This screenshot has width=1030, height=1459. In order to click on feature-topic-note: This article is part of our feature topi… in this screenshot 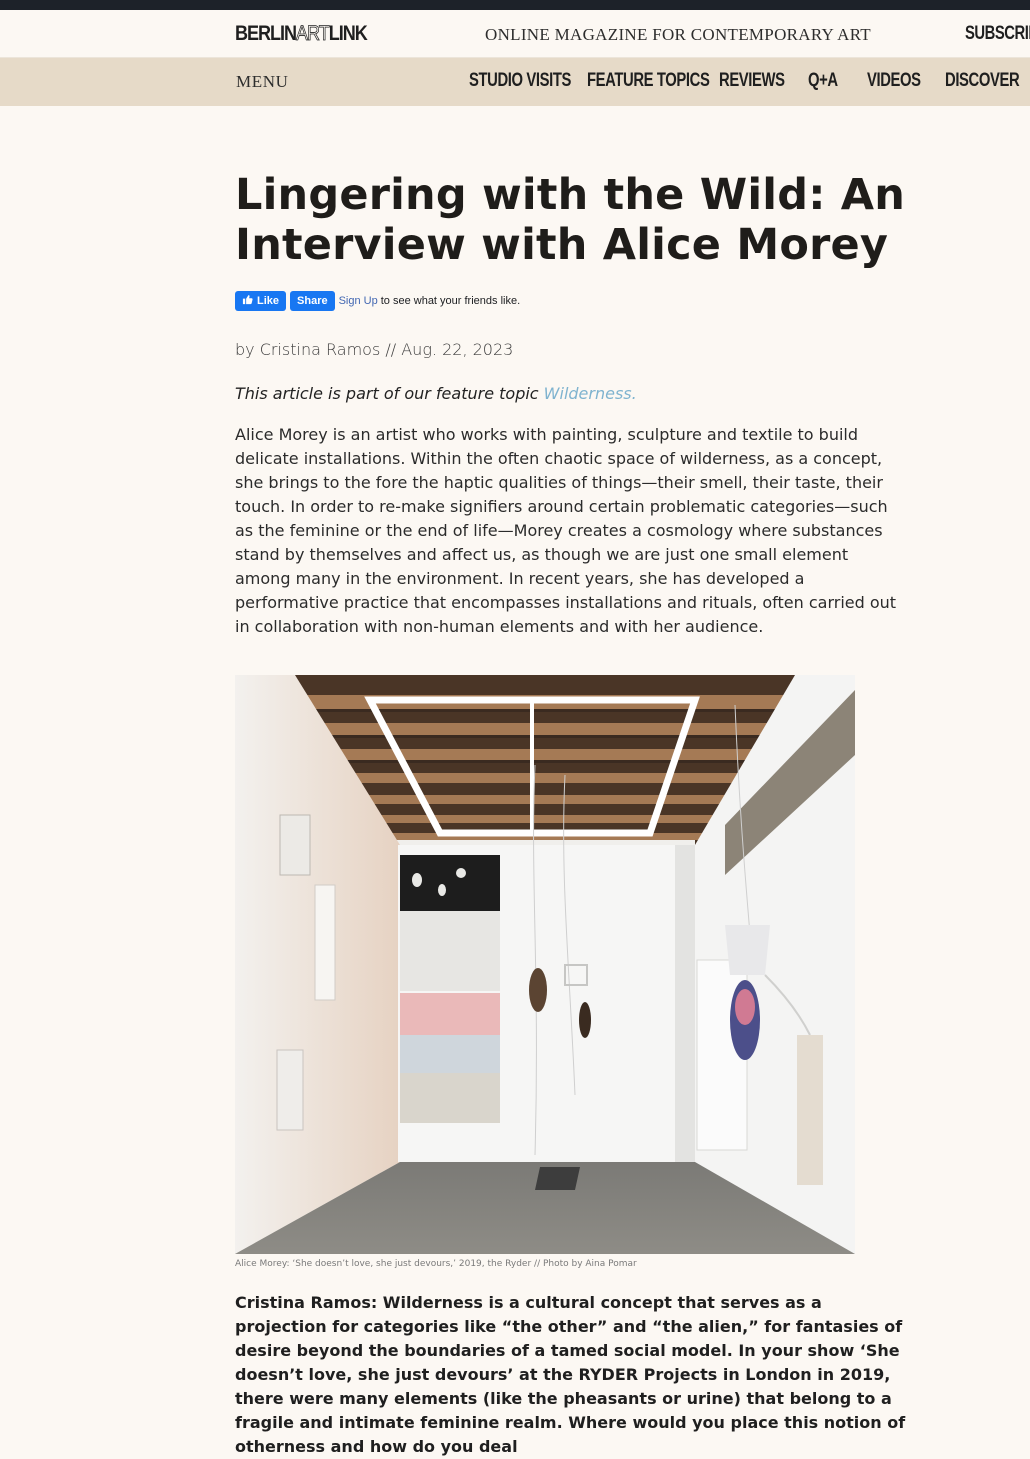, I will do `click(436, 393)`.